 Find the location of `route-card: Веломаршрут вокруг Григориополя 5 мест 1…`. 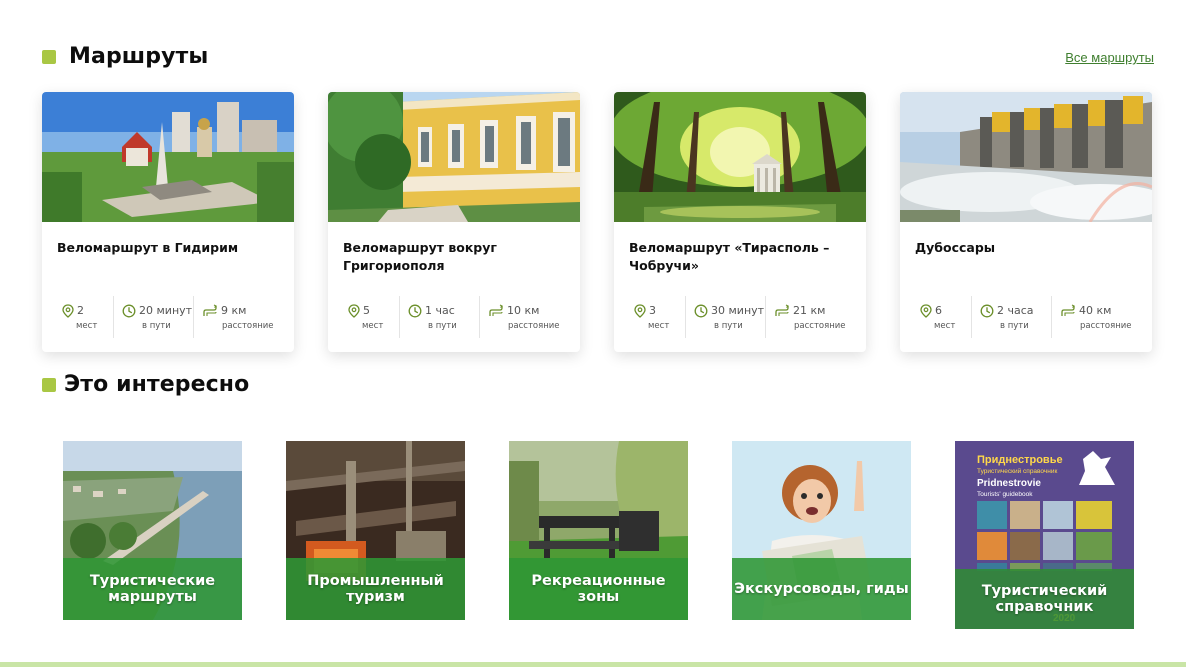

route-card: Веломаршрут вокруг Григориополя 5 мест 1… is located at coordinates (454, 222).